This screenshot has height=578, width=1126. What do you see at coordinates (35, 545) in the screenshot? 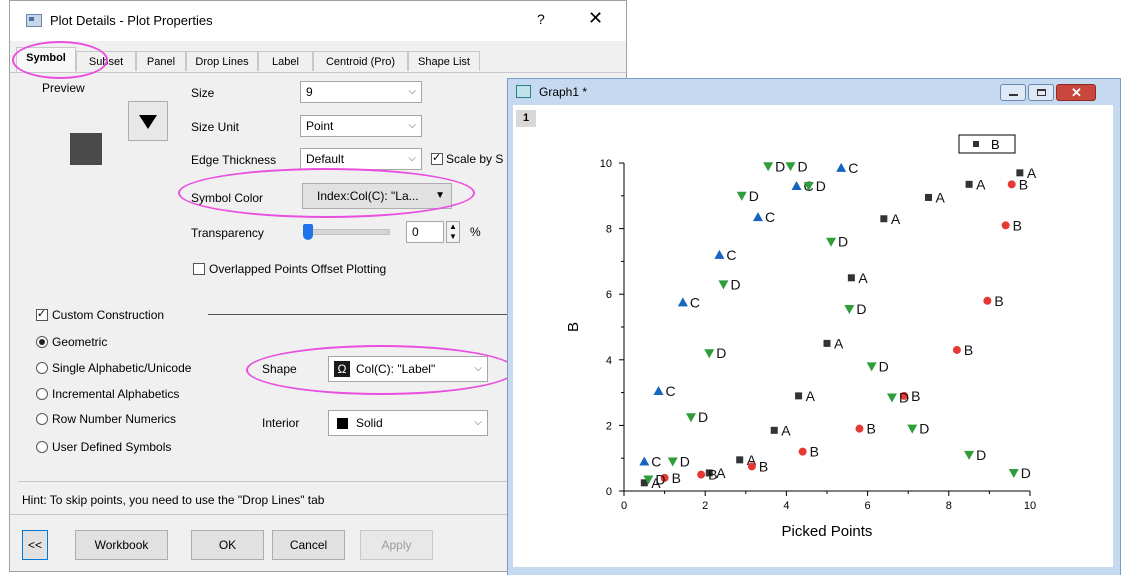
I see `collapse-button: <<` at bounding box center [35, 545].